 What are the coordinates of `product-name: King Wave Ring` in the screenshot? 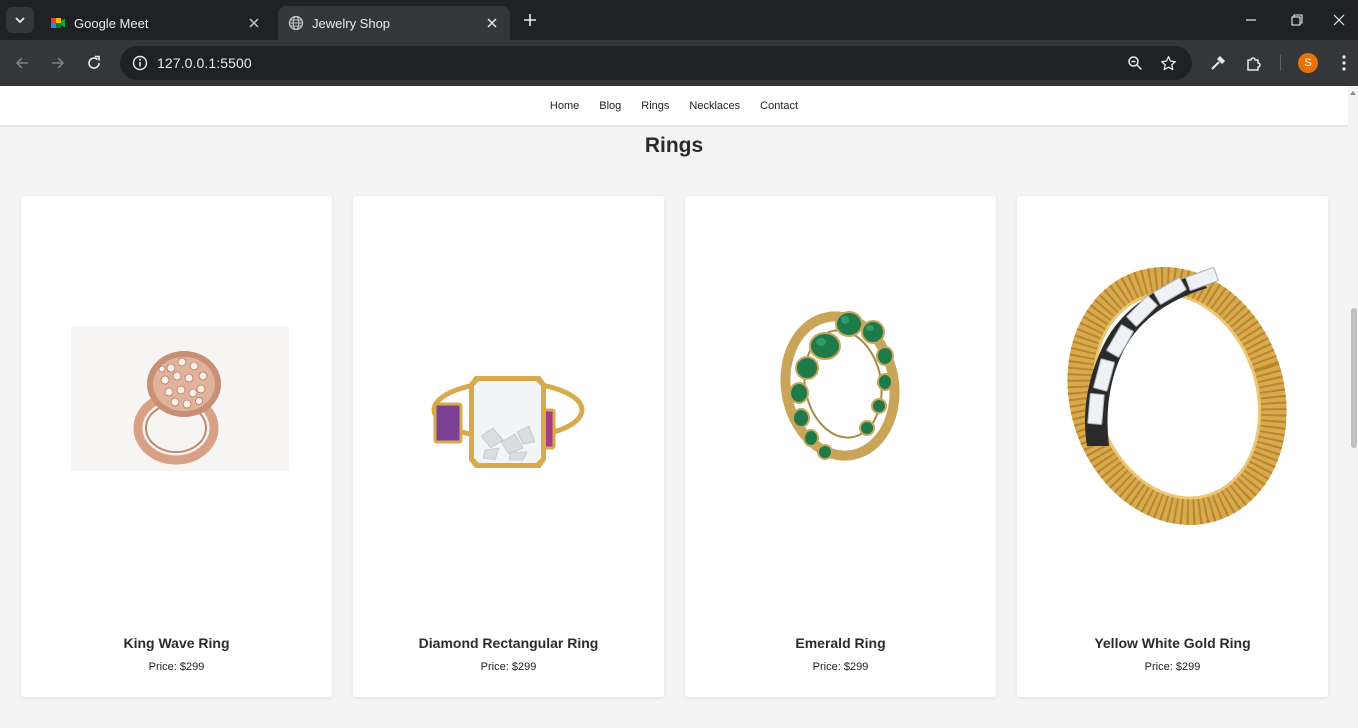 It's located at (176, 643).